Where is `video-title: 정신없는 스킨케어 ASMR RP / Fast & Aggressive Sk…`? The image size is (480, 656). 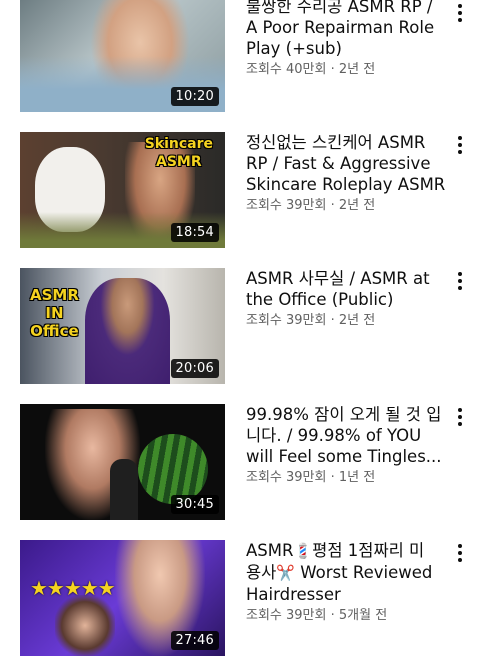 video-title: 정신없는 스킨케어 ASMR RP / Fast & Aggressive Sk… is located at coordinates (346, 163).